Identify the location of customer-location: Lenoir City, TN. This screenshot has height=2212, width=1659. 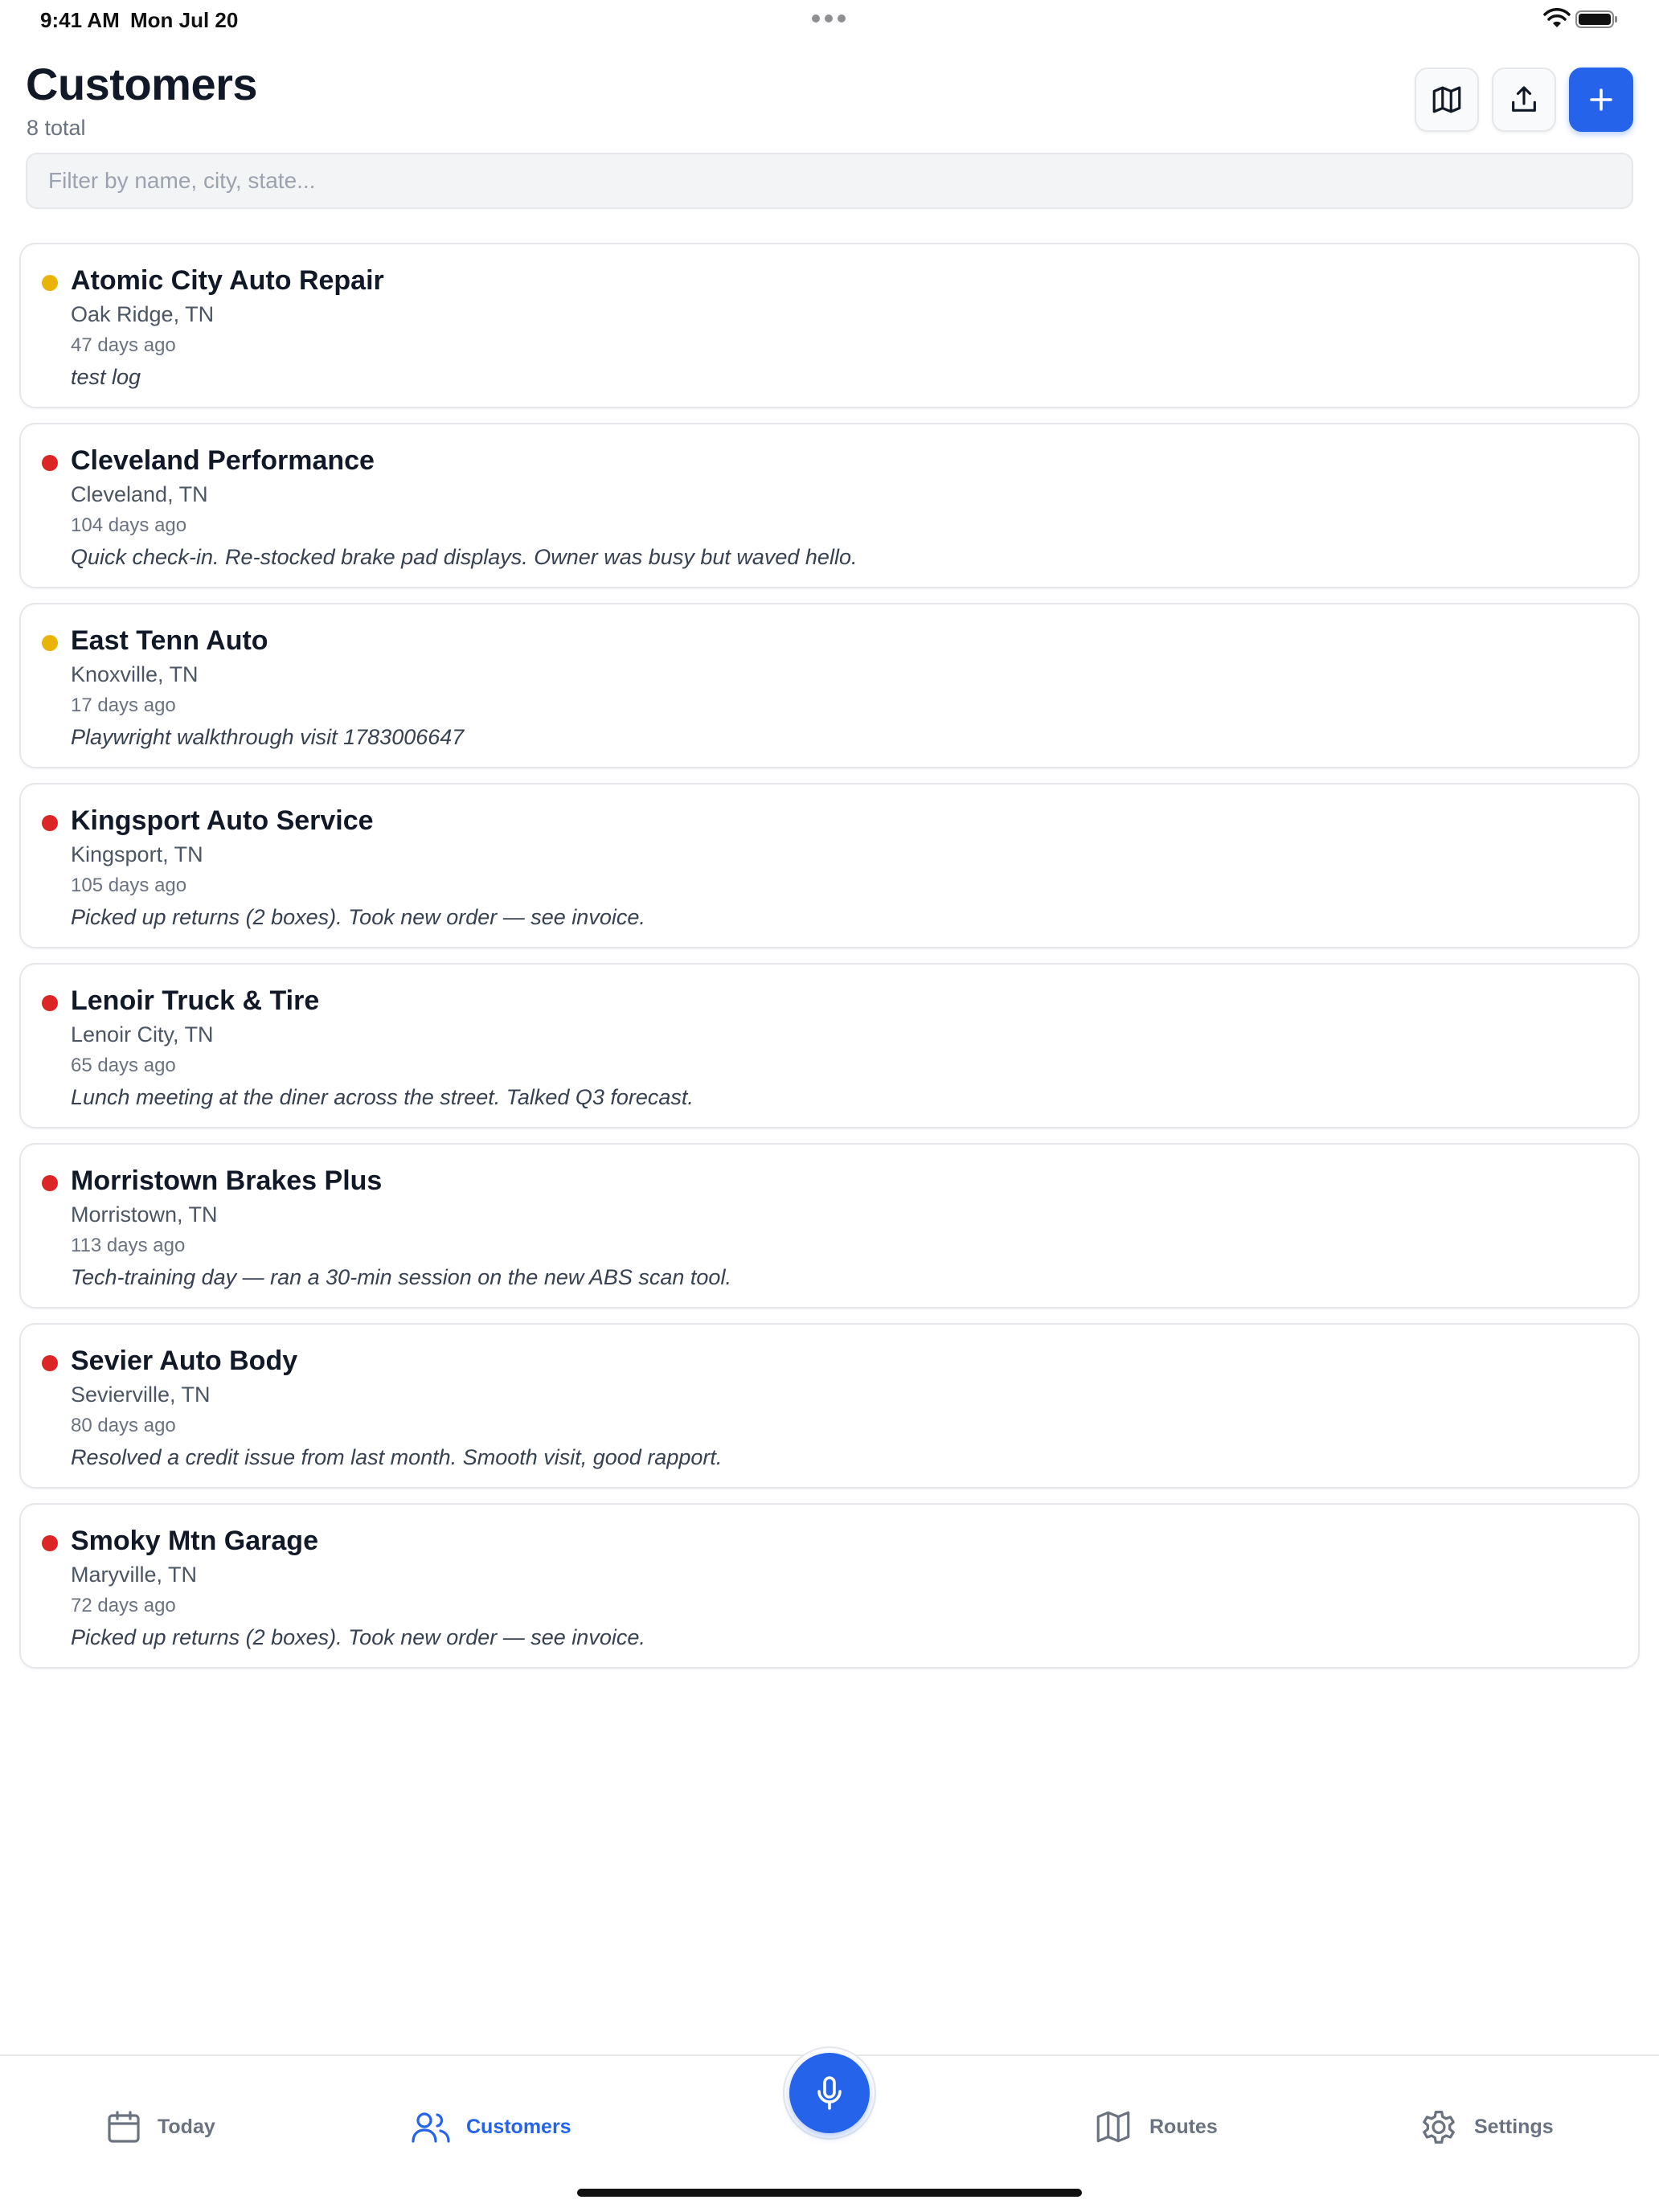
(142, 1034).